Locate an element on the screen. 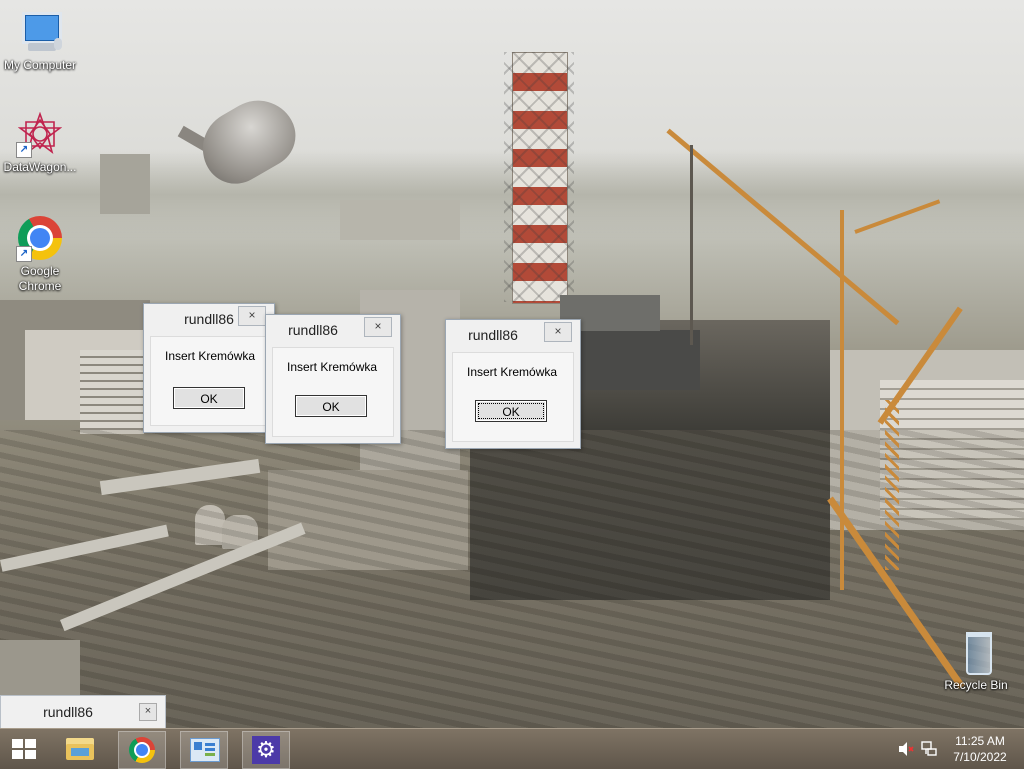 The width and height of the screenshot is (1024, 769). datawagon-icon: ↗ is located at coordinates (40, 134).